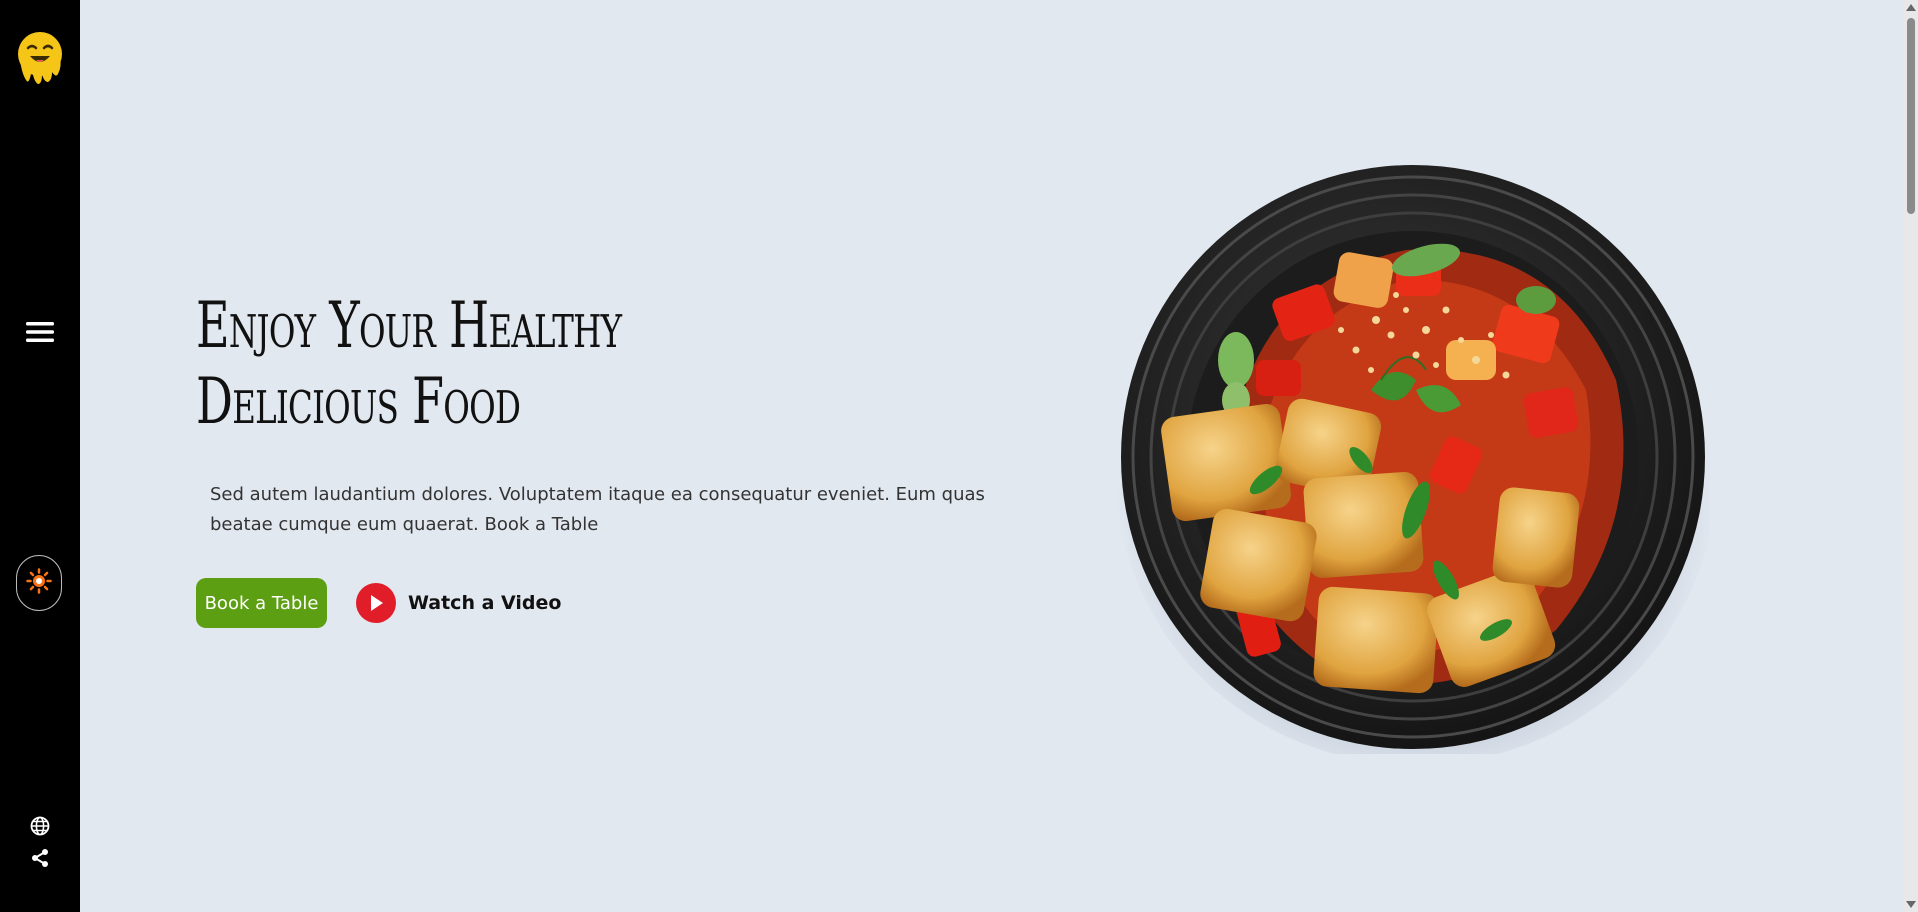  I want to click on share-icon, so click(40, 858).